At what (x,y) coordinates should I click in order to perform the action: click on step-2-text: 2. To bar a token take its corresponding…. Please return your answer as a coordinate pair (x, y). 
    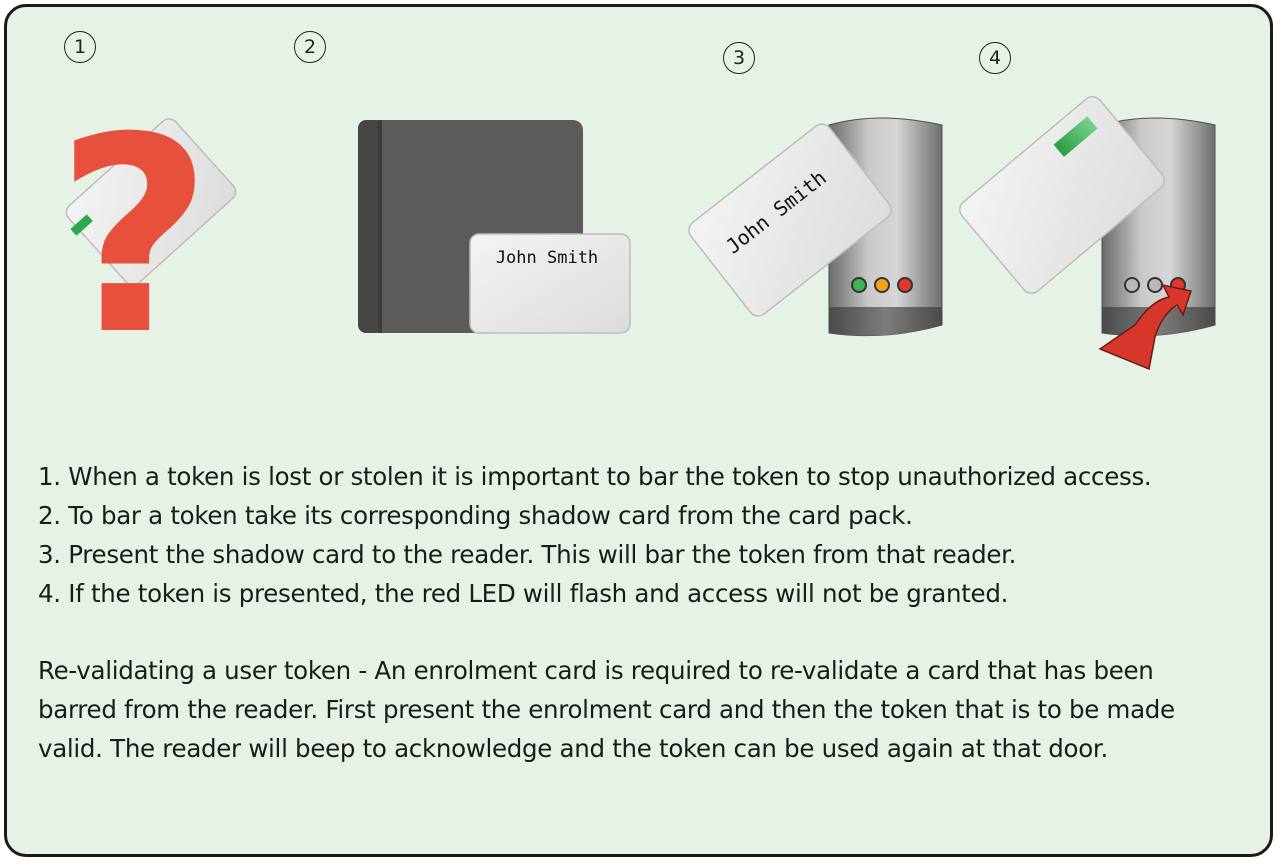
    Looking at the image, I should click on (475, 515).